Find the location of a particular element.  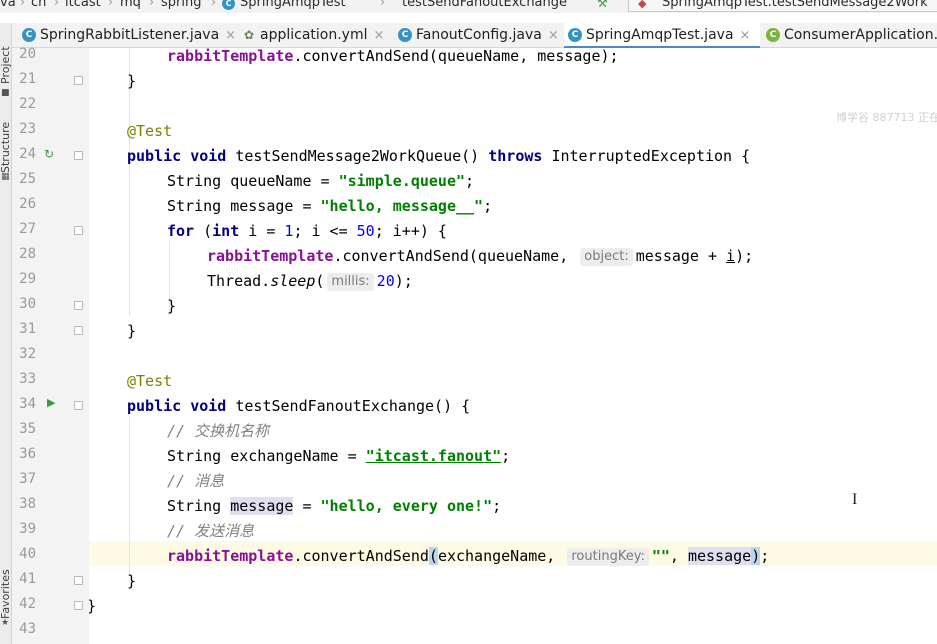

parameter-hint: routingKey: is located at coordinates (608, 557).